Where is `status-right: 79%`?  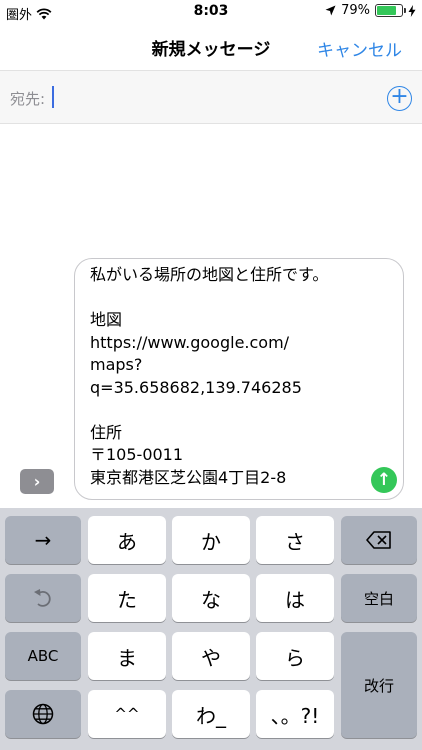 status-right: 79% is located at coordinates (370, 10).